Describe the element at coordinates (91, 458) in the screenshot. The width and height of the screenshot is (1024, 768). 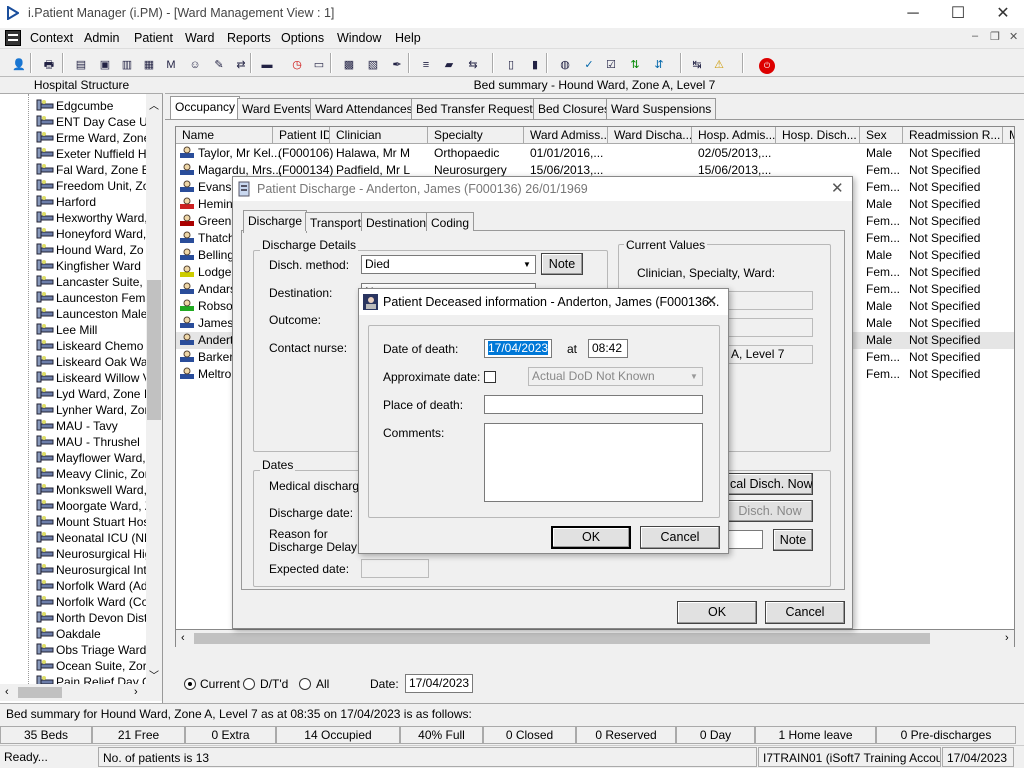
I see `tree-item-ward: Mayflower Ward,` at that location.